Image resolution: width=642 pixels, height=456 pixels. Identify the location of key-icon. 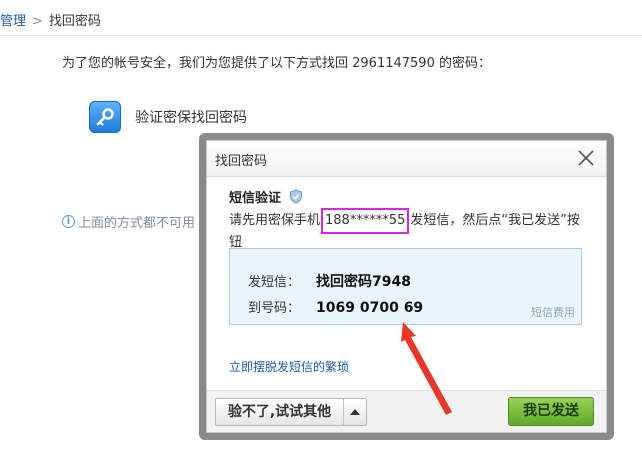
(105, 117).